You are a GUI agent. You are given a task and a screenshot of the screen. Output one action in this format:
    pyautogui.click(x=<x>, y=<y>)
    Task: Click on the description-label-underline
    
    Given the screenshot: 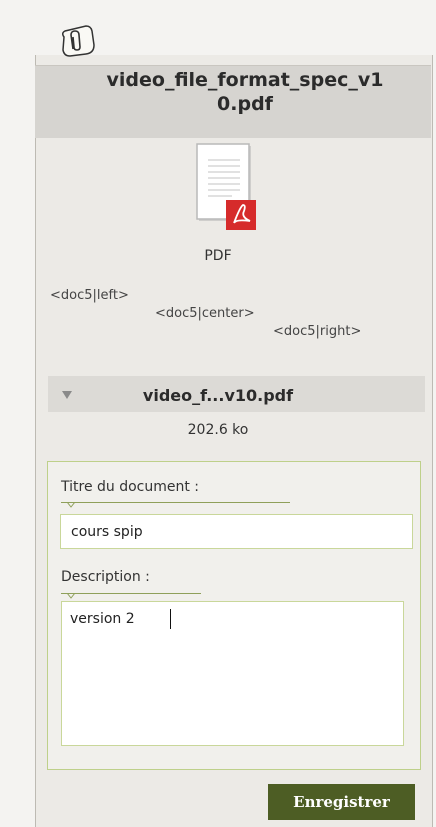 What is the action you would take?
    pyautogui.click(x=131, y=593)
    